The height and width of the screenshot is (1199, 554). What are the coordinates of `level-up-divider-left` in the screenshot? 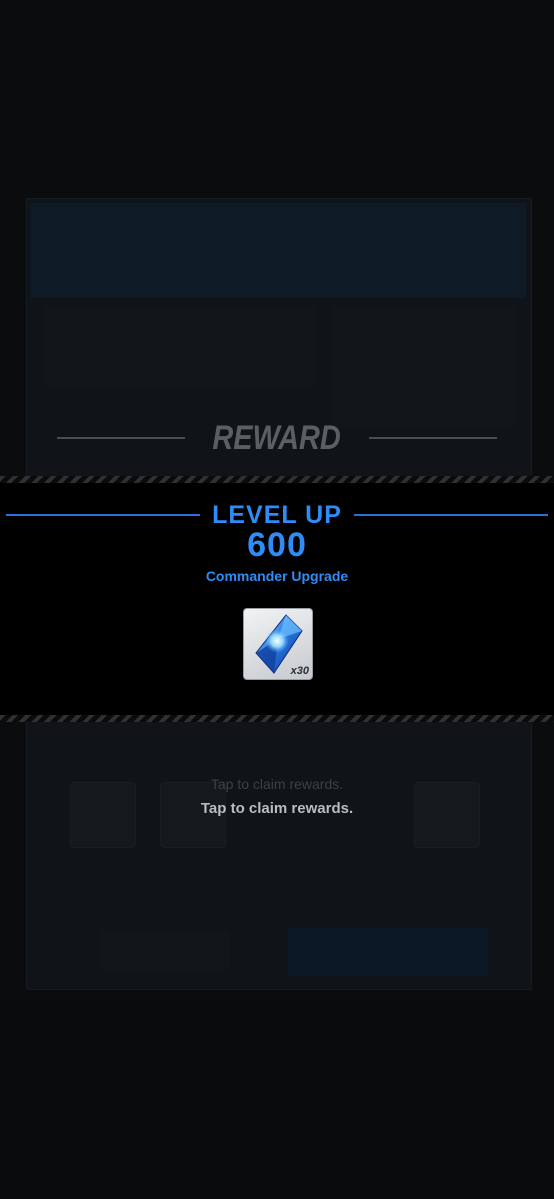 It's located at (103, 515).